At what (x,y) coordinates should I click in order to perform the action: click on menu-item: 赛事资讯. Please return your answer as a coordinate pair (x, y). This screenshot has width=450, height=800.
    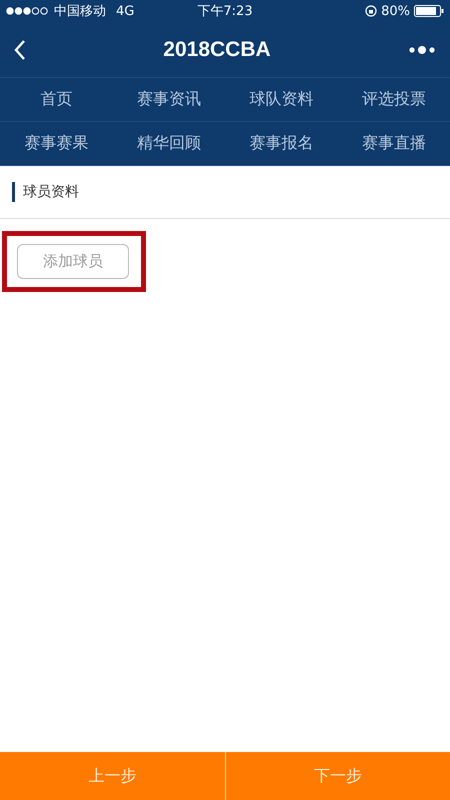
    Looking at the image, I should click on (168, 100).